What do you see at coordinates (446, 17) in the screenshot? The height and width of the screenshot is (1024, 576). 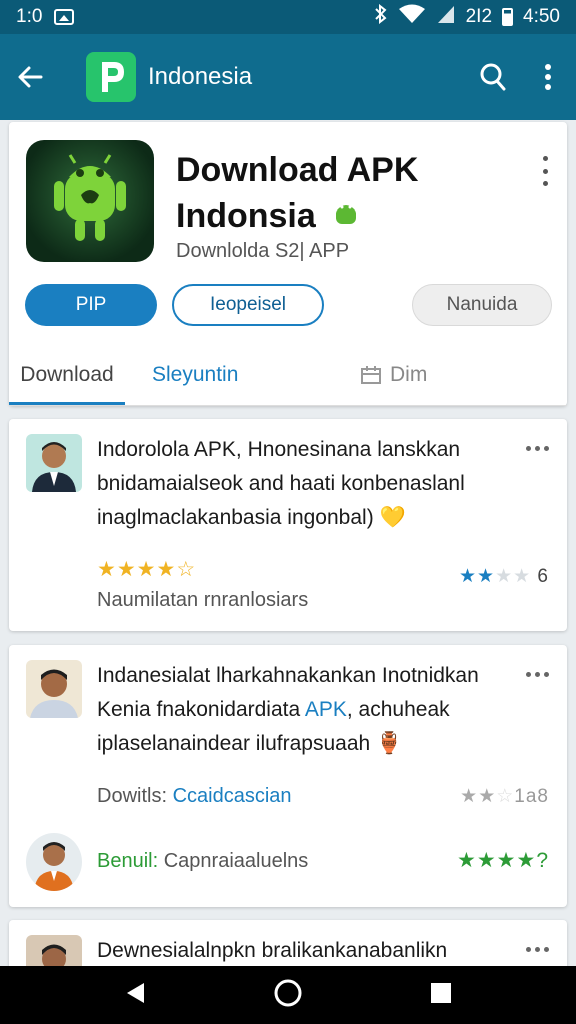 I see `signal-icon` at bounding box center [446, 17].